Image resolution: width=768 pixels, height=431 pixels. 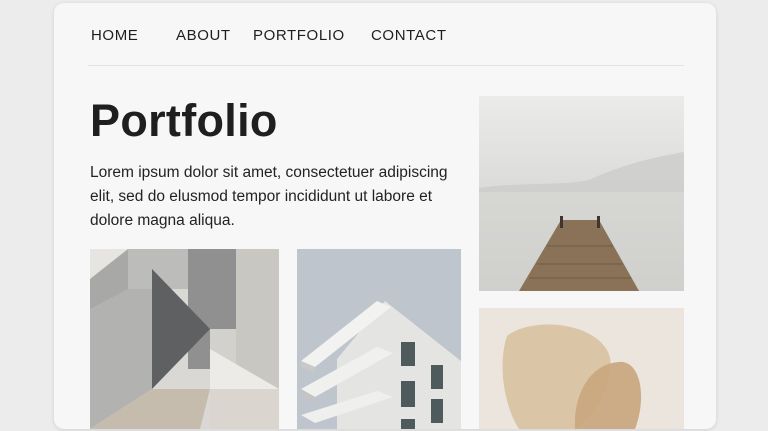 I want to click on overlapping-shapes-image, so click(x=581, y=368).